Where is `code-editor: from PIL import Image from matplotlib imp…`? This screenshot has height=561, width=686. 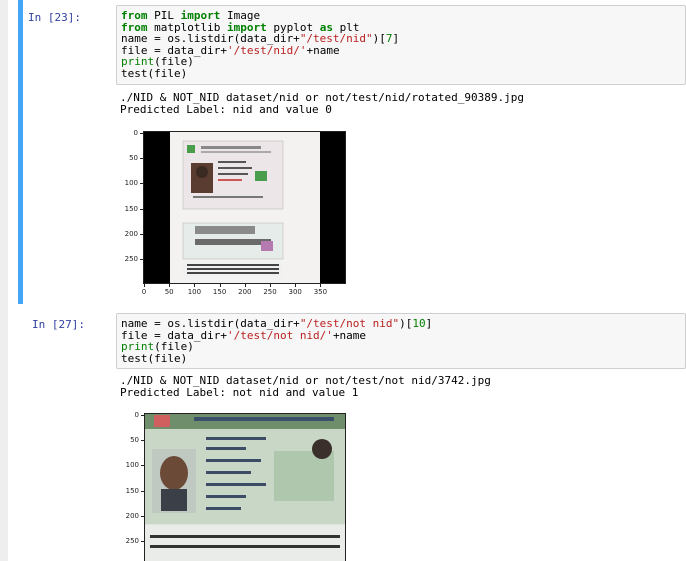 code-editor: from PIL import Image from matplotlib imp… is located at coordinates (401, 45).